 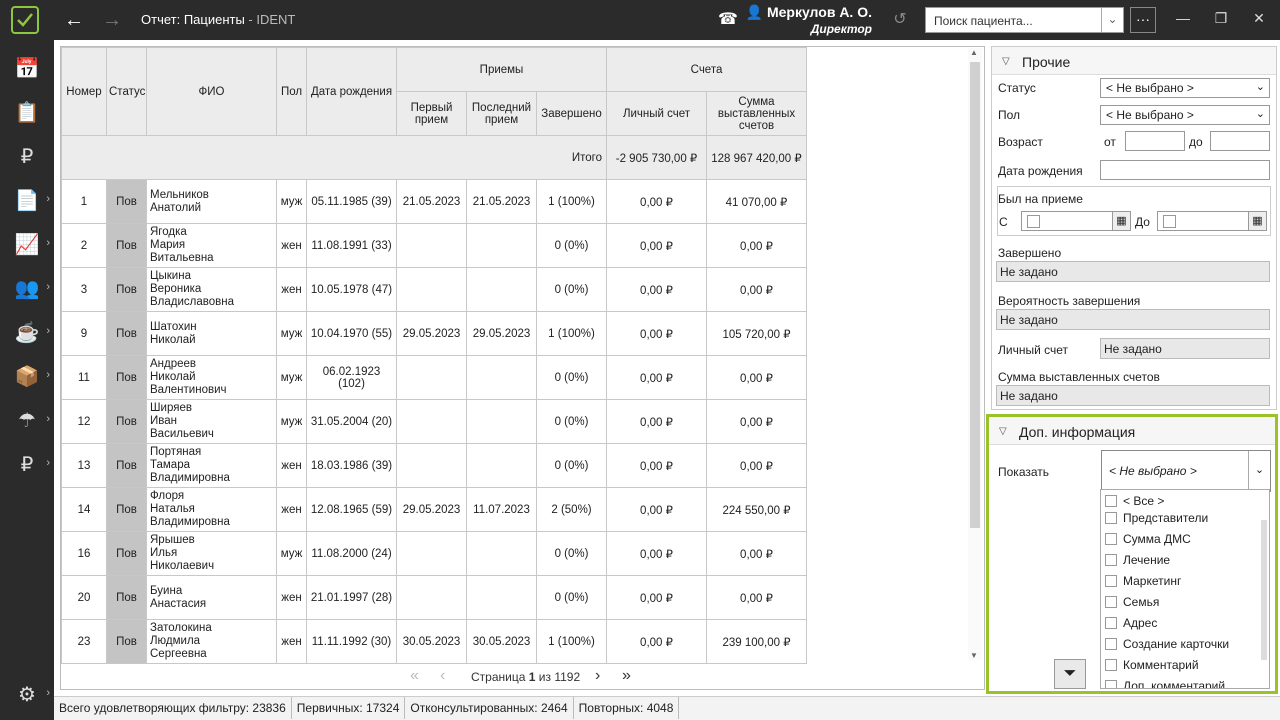 What do you see at coordinates (126, 201) in the screenshot?
I see `cell-status: Пов` at bounding box center [126, 201].